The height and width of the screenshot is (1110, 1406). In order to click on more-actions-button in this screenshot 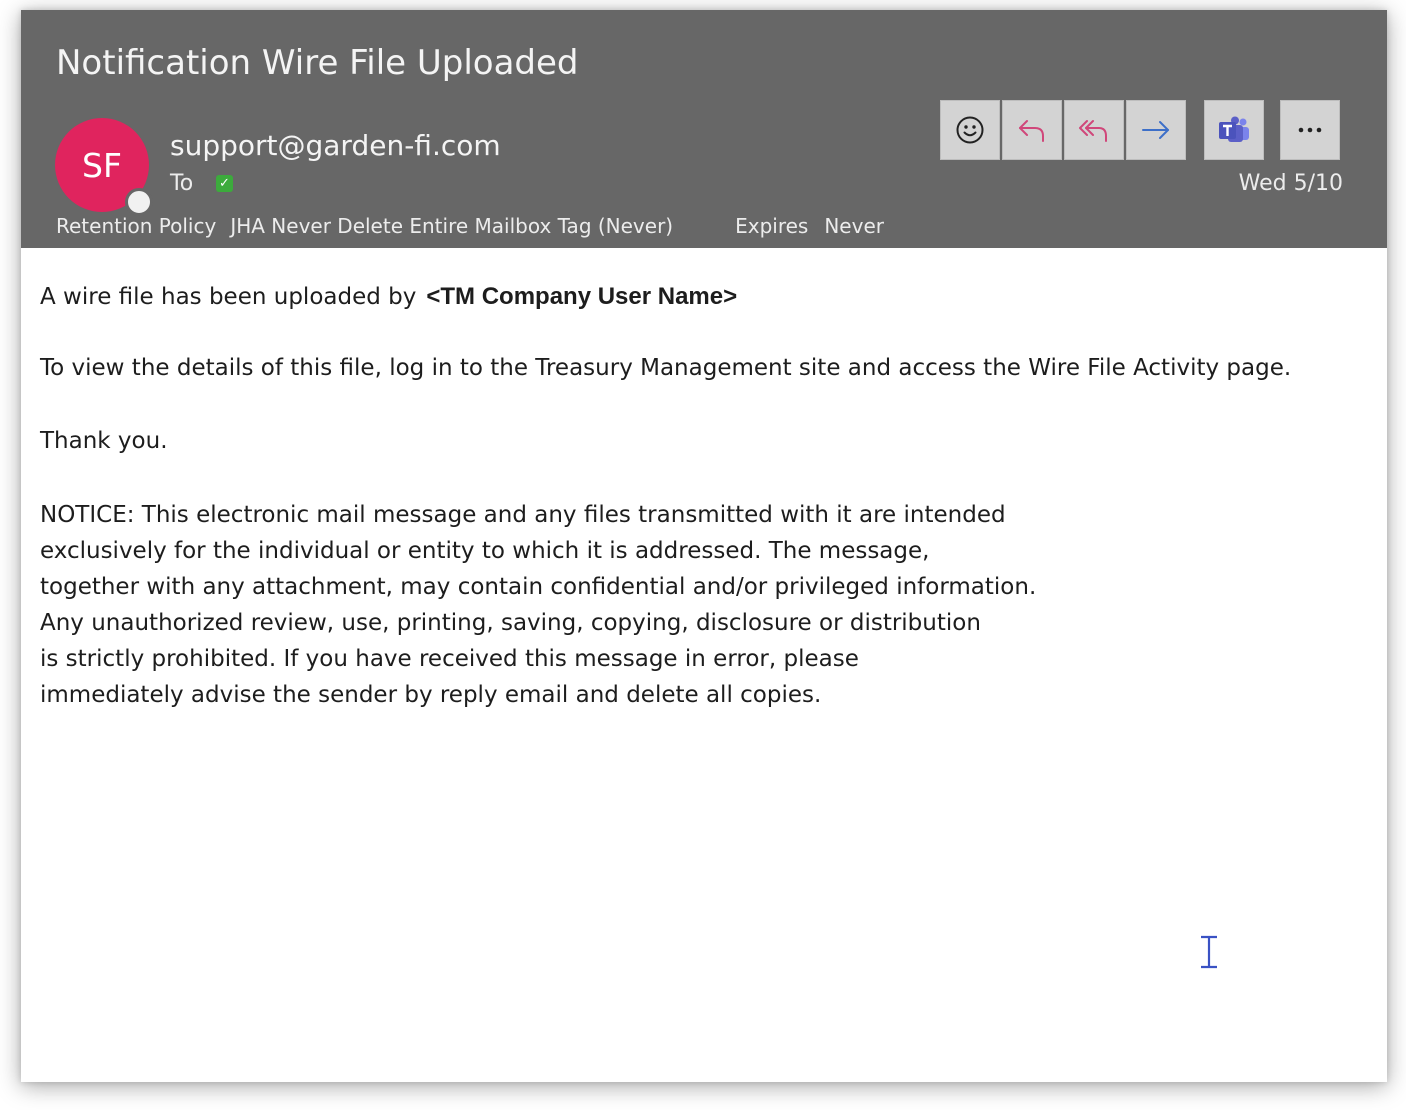, I will do `click(1310, 130)`.